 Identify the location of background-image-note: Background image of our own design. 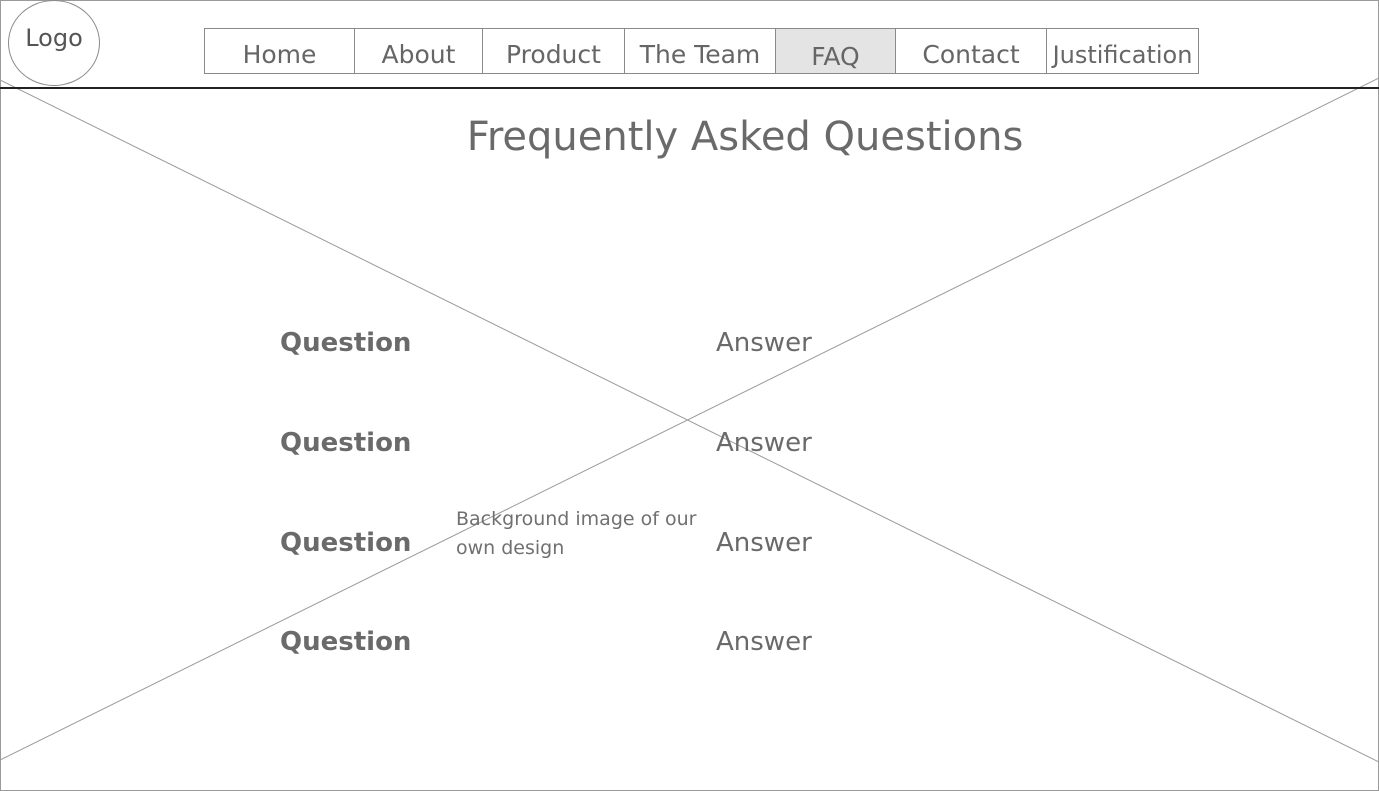
(576, 533).